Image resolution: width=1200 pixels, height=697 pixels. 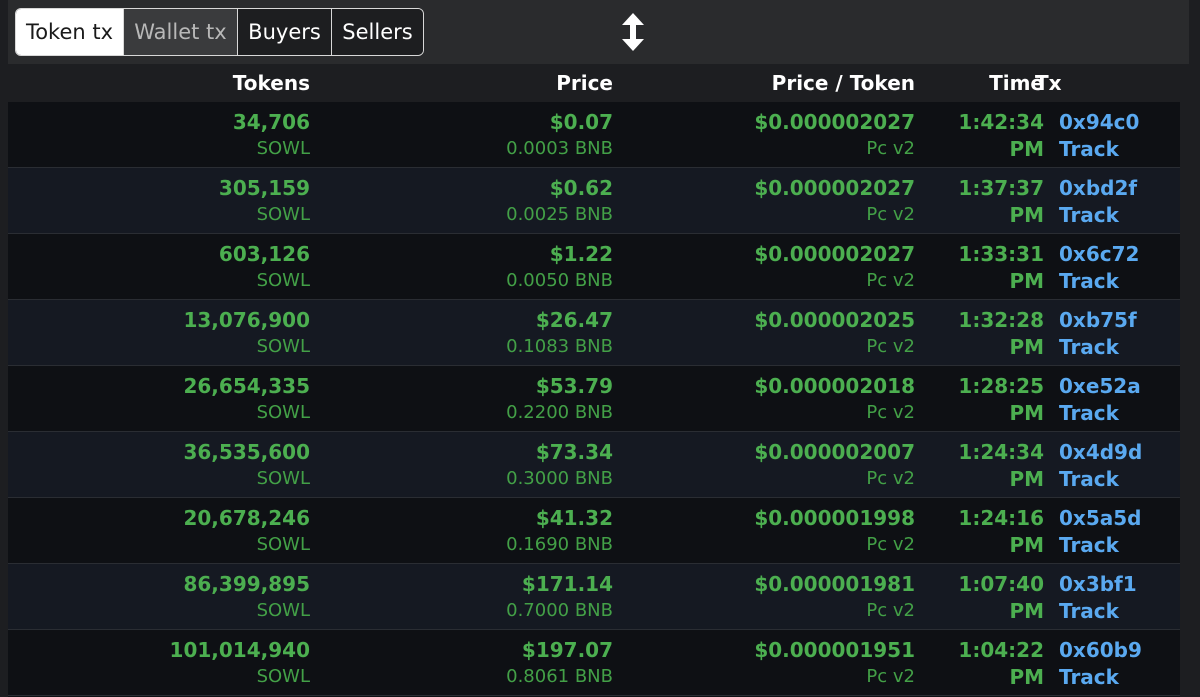 What do you see at coordinates (574, 452) in the screenshot?
I see `price-usd: $73.34` at bounding box center [574, 452].